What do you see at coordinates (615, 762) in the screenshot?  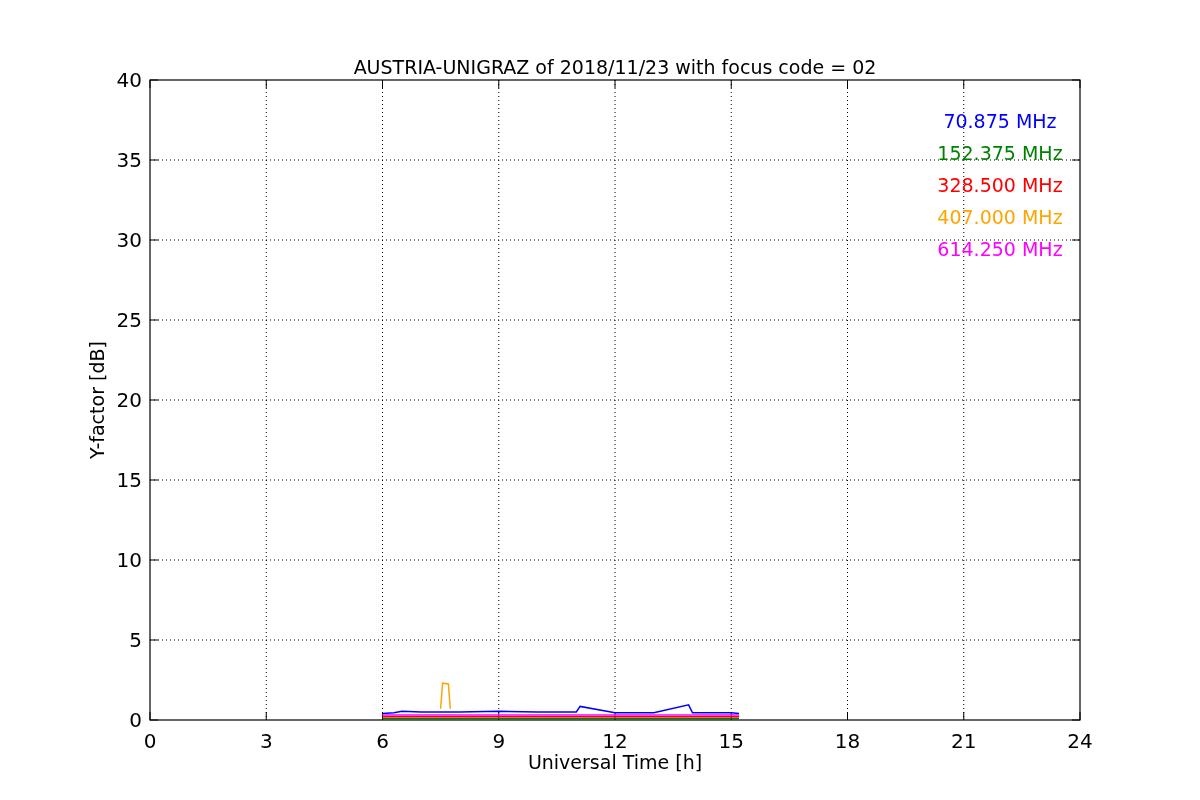 I see `x-axis-label: Universal Time [h]` at bounding box center [615, 762].